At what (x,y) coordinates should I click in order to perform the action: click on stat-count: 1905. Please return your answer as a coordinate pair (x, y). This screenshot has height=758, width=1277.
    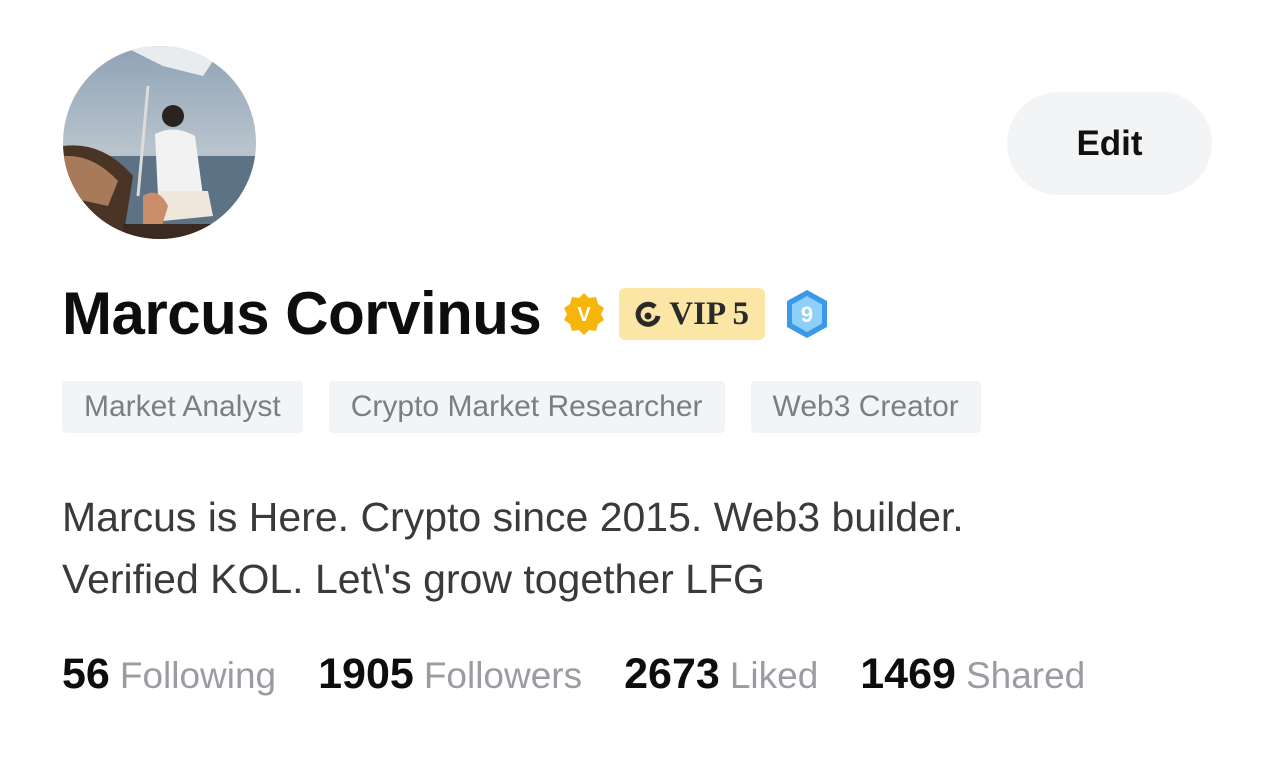
    Looking at the image, I should click on (366, 674).